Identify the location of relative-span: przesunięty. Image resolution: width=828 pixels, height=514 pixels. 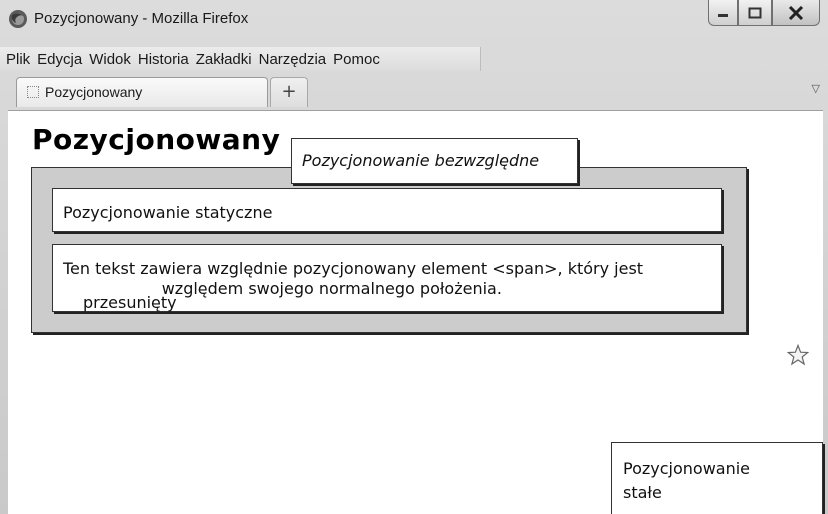
(130, 302).